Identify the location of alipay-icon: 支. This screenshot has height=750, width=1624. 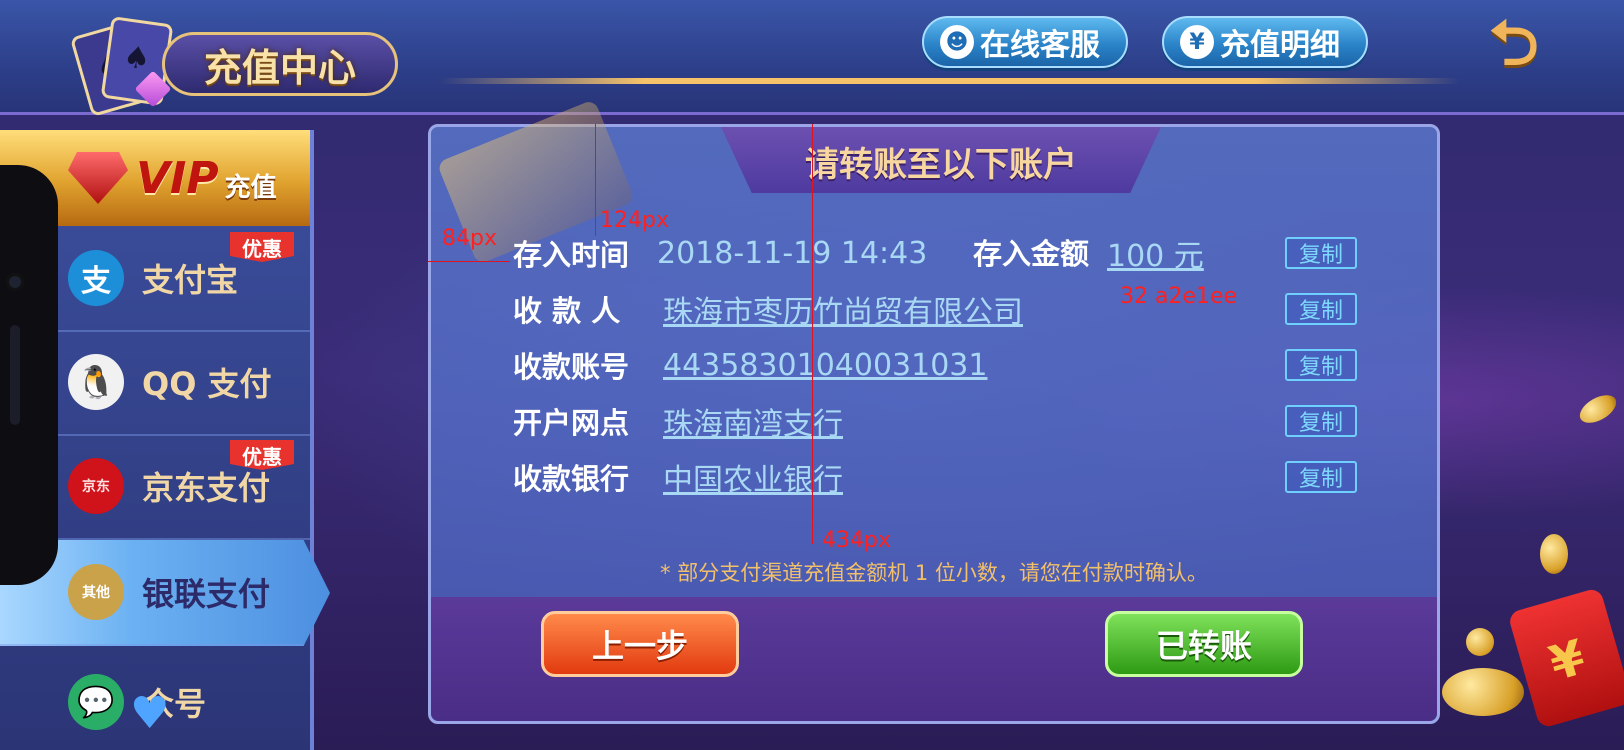
(96, 278).